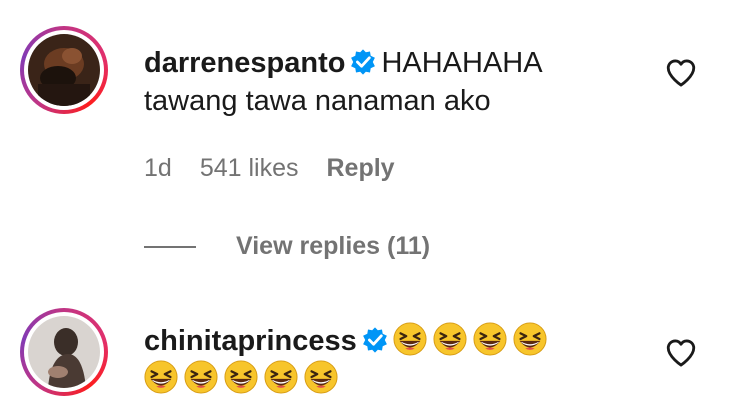  What do you see at coordinates (158, 168) in the screenshot?
I see `comment-time: 1d` at bounding box center [158, 168].